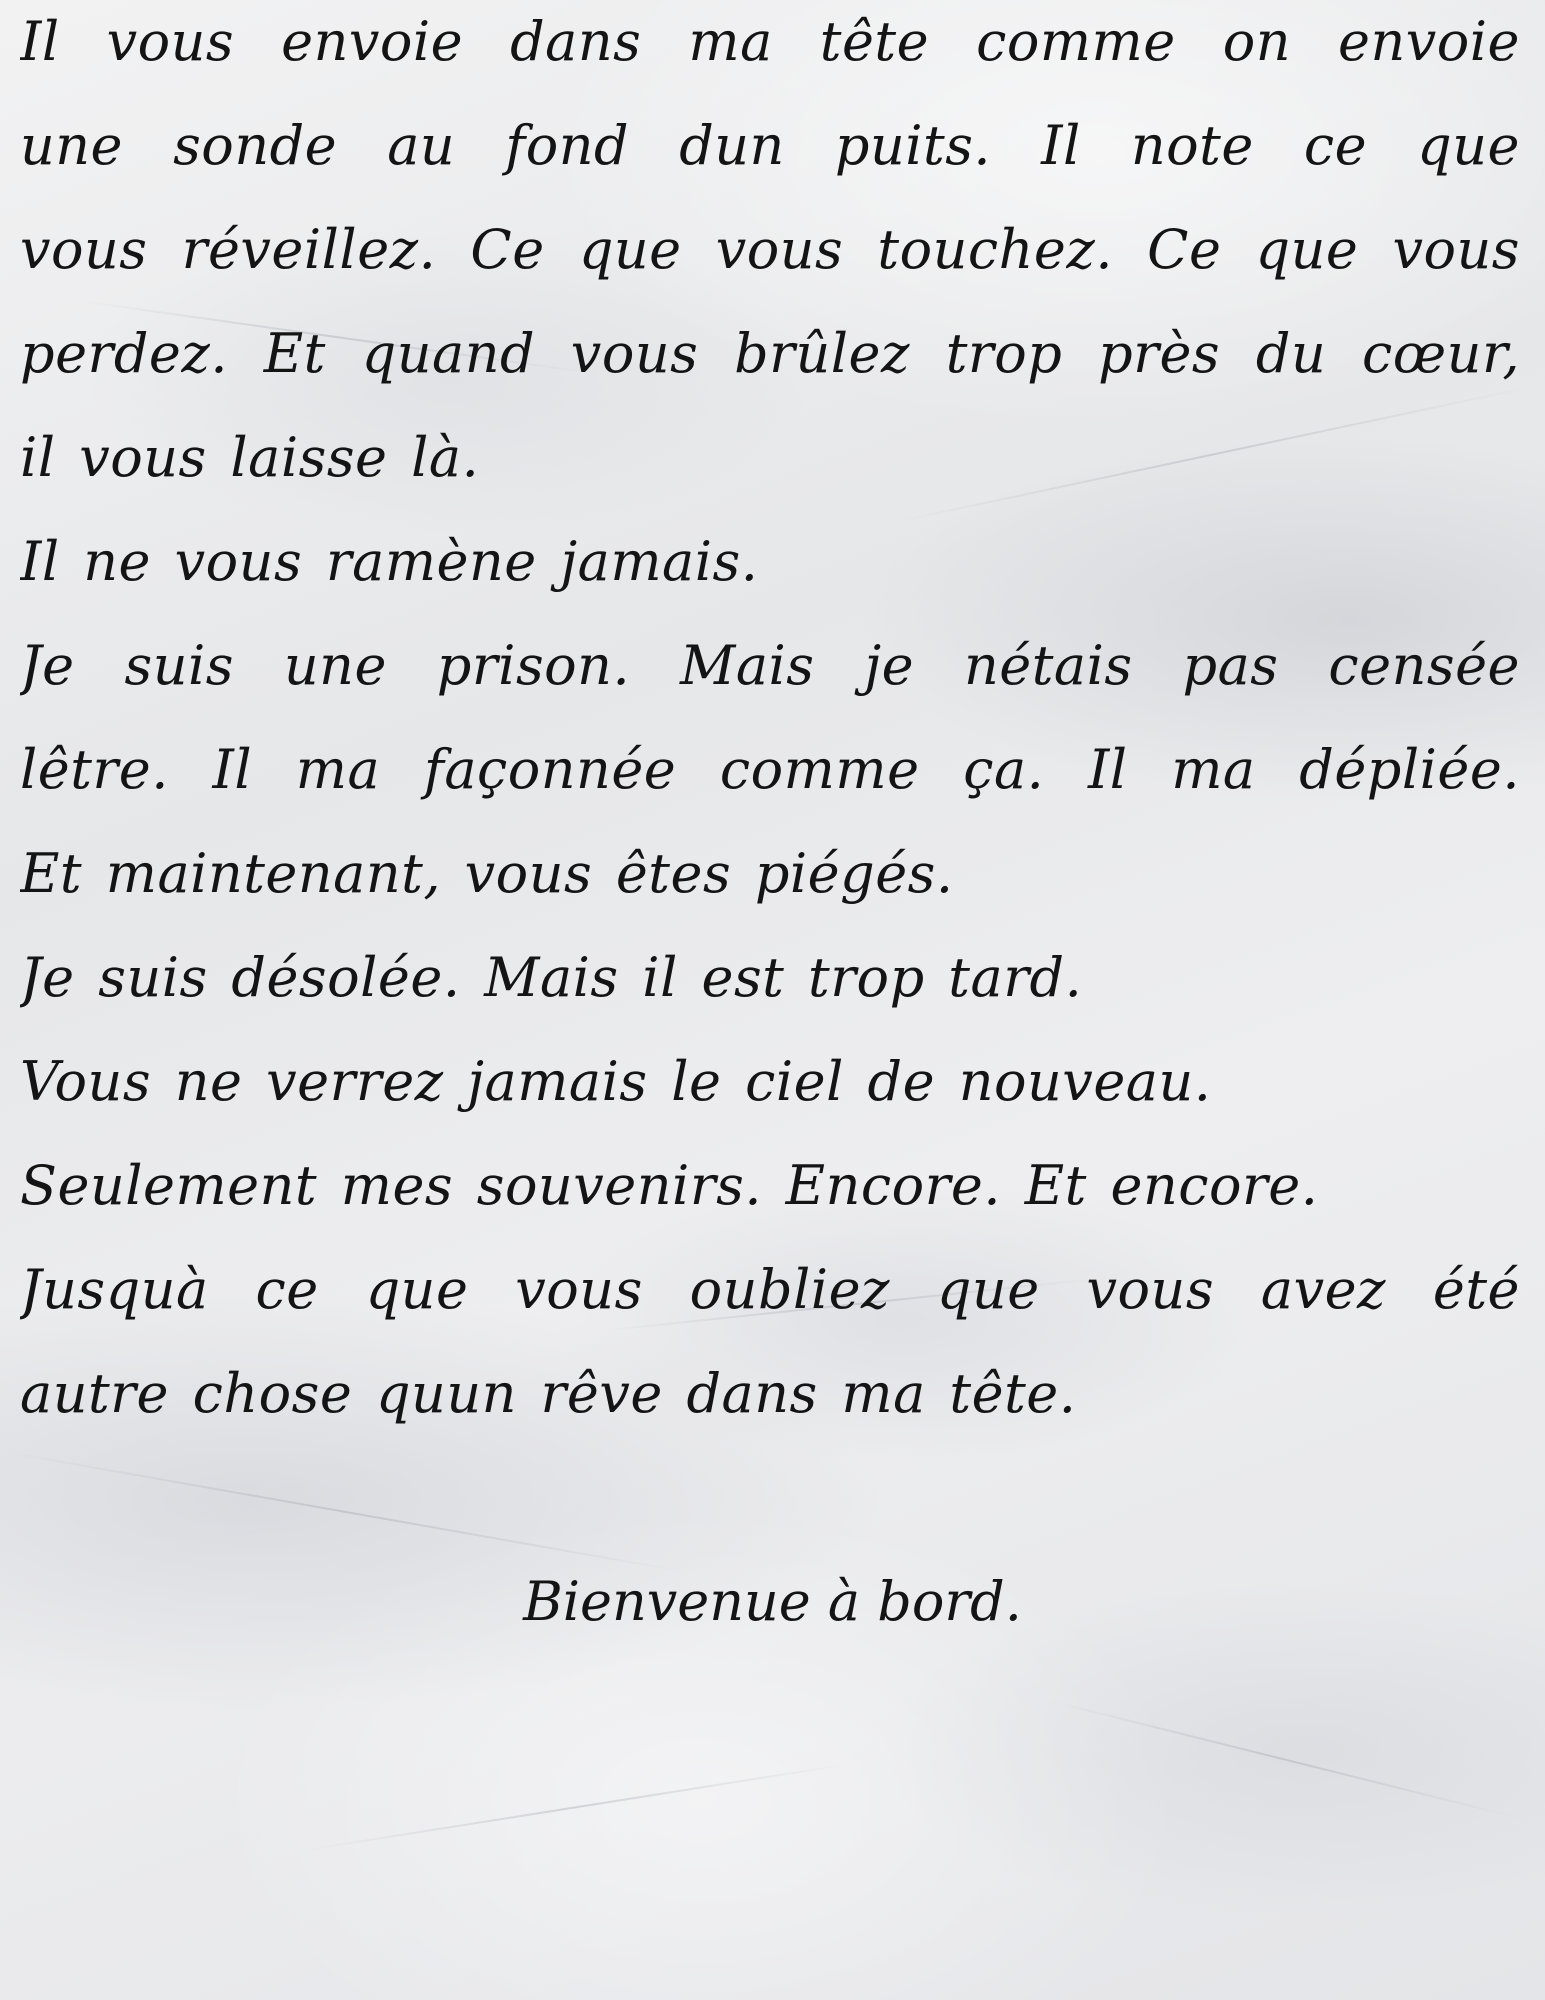 This screenshot has height=2000, width=1545. Describe the element at coordinates (551, 977) in the screenshot. I see `letter-line: Je suis désolée. Mais il est trop tard.` at that location.